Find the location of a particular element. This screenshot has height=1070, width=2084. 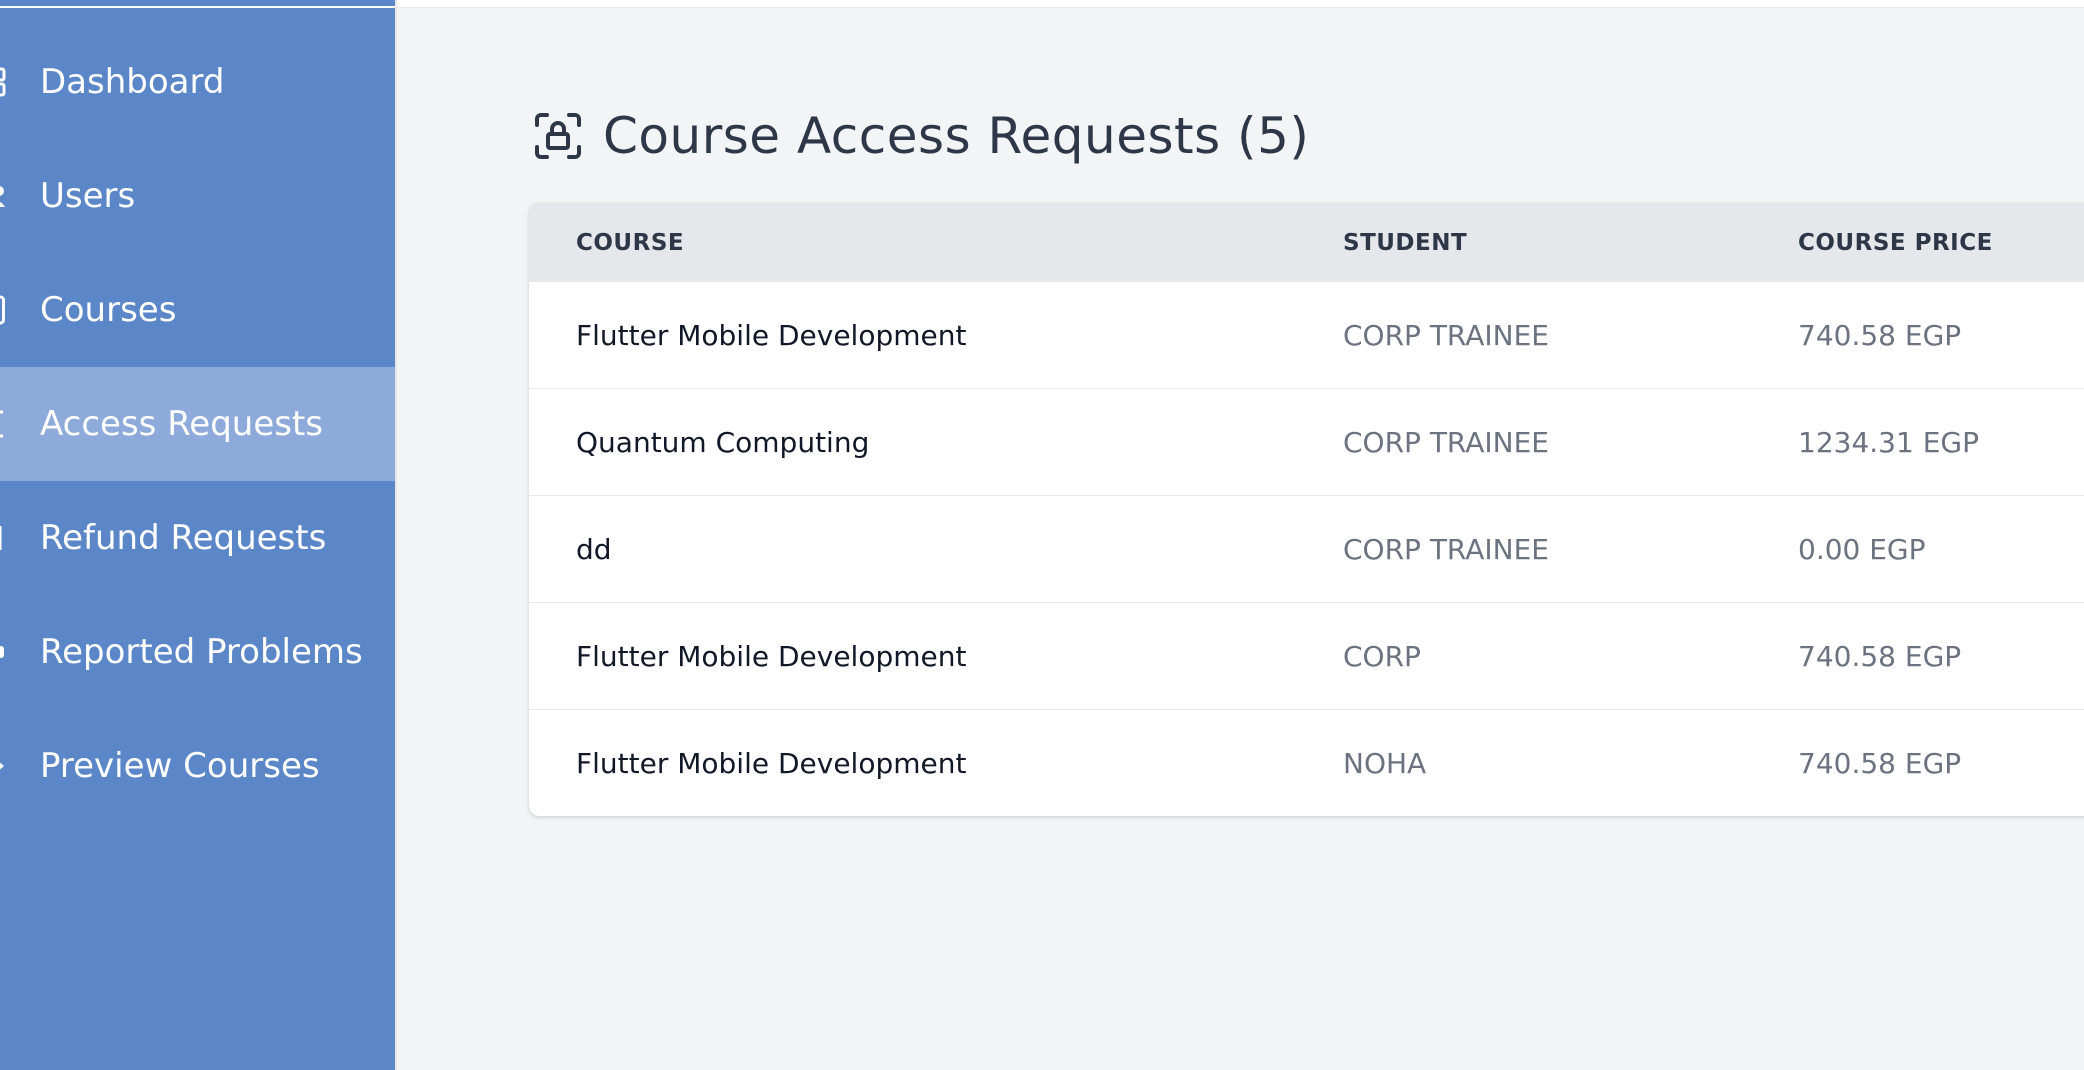

sidebar-item-label: Reported Problems is located at coordinates (201, 652).